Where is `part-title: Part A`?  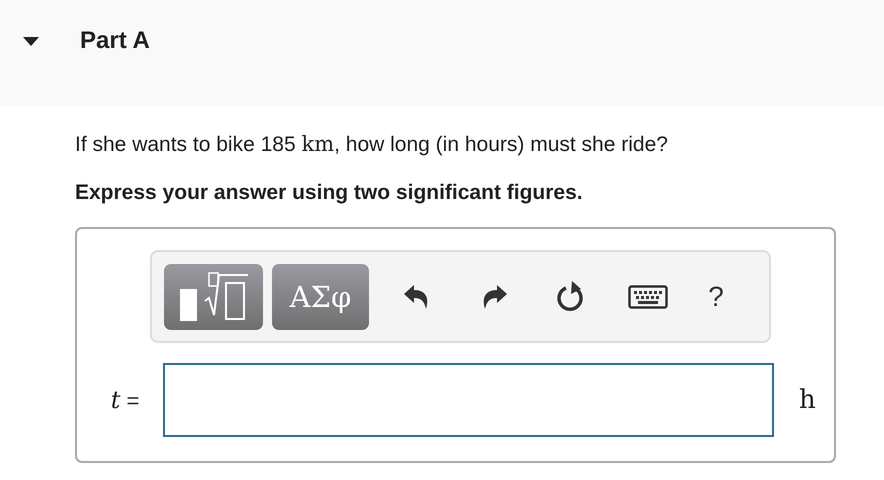
part-title: Part A is located at coordinates (115, 41).